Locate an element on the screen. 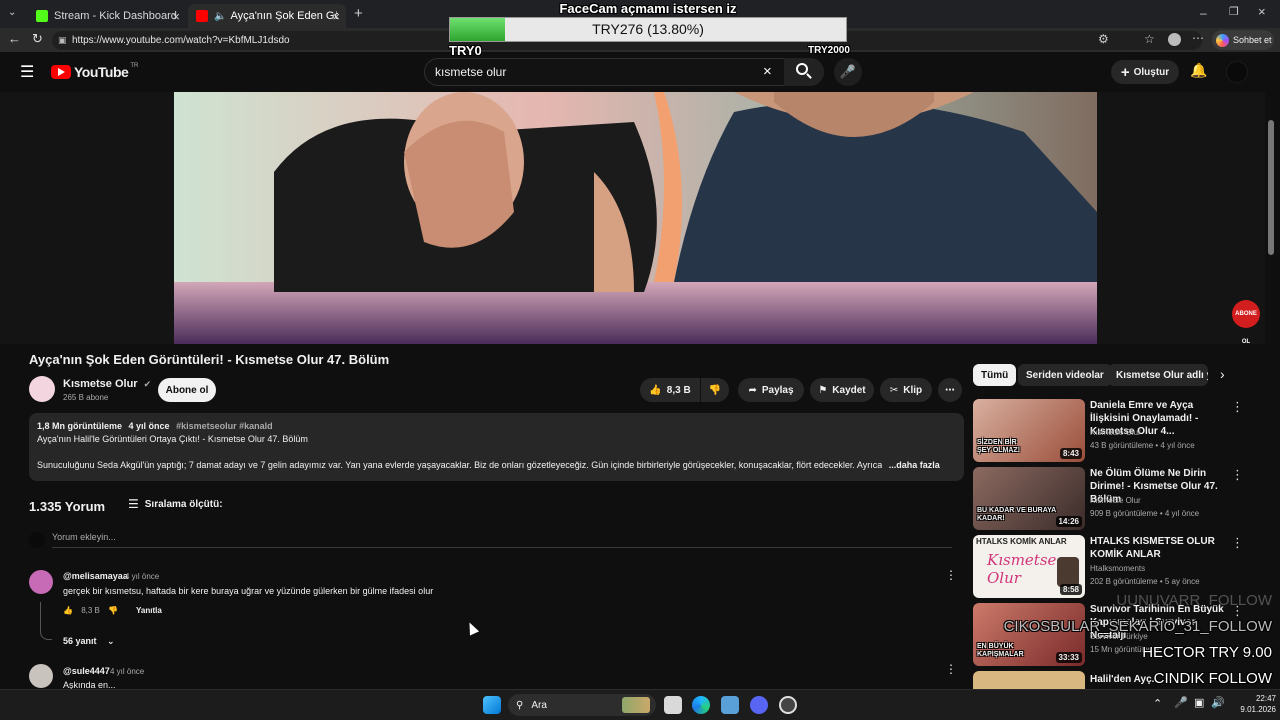 Image resolution: width=1280 pixels, height=720 pixels. youtube-logo: YouTube TR is located at coordinates (94, 71).